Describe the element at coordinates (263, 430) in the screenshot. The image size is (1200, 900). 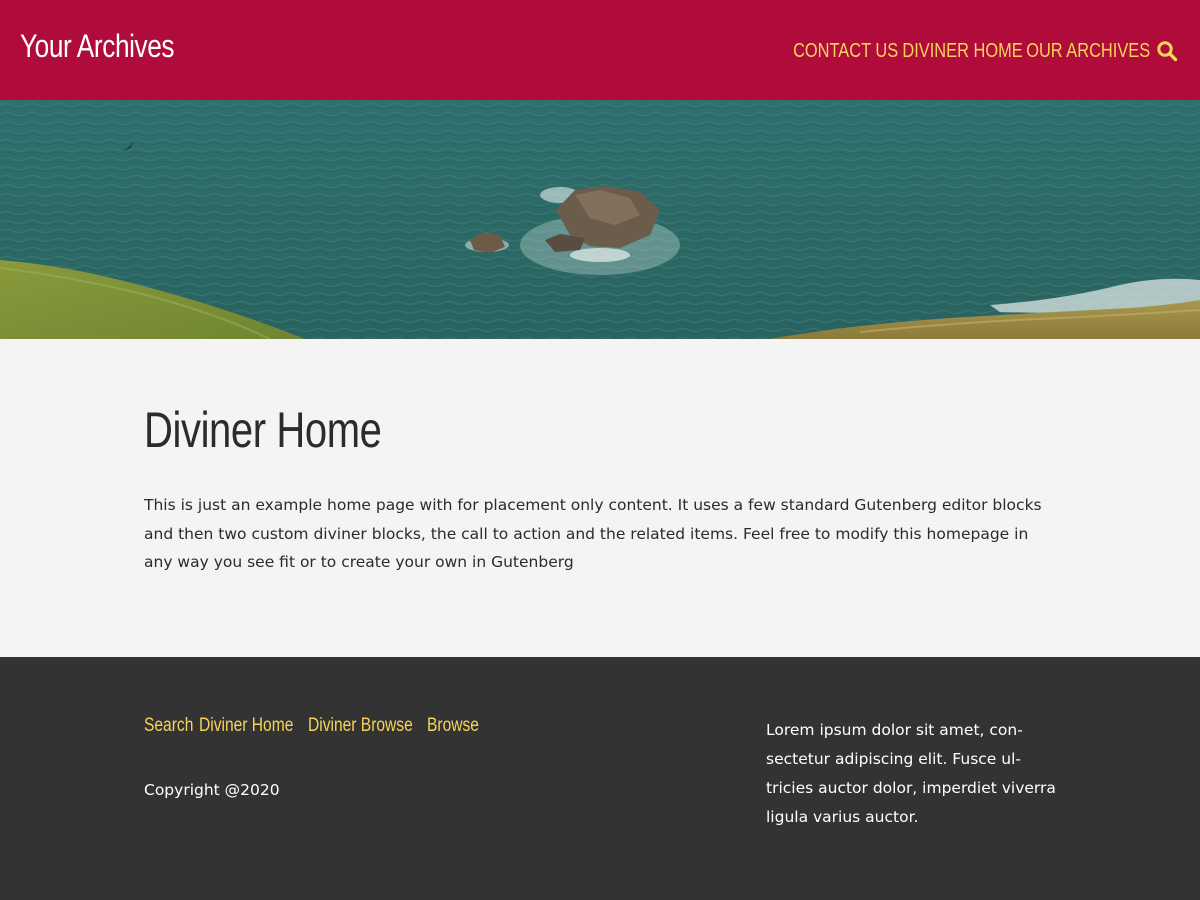
I see `page-title: Diviner Home` at that location.